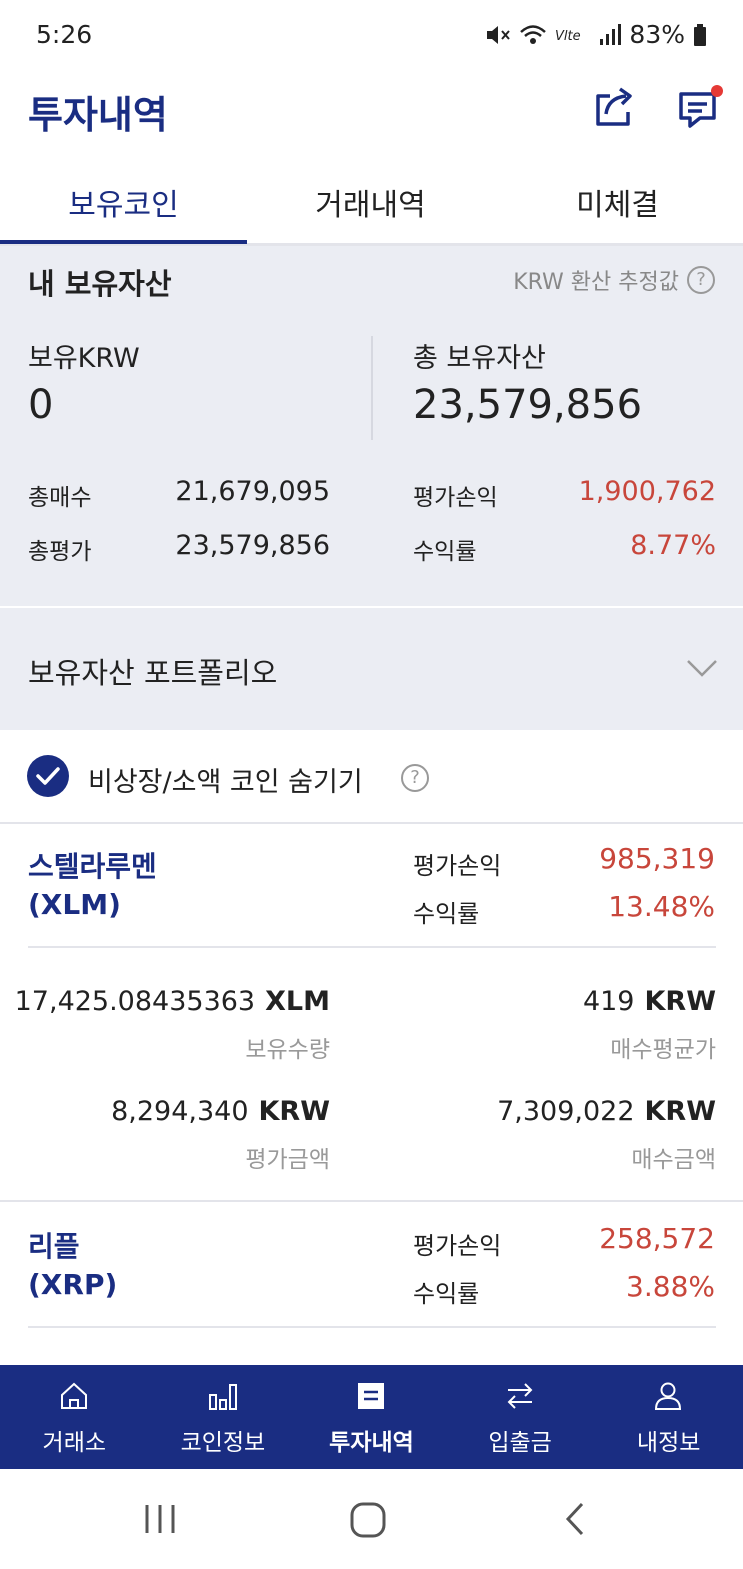 Image resolution: width=743 pixels, height=1569 pixels. I want to click on notification-dot, so click(717, 91).